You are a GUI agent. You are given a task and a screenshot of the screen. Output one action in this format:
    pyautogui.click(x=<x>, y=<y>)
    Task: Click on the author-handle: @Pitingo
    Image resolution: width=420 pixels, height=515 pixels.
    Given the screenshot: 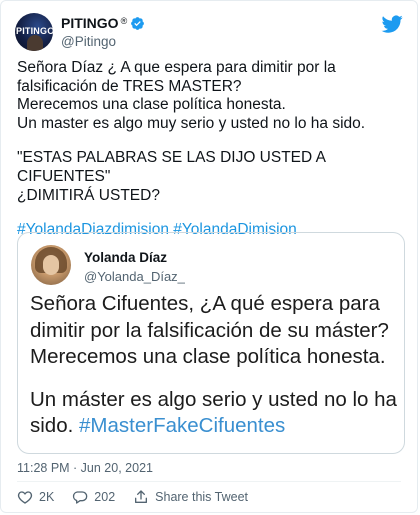 What is the action you would take?
    pyautogui.click(x=88, y=41)
    